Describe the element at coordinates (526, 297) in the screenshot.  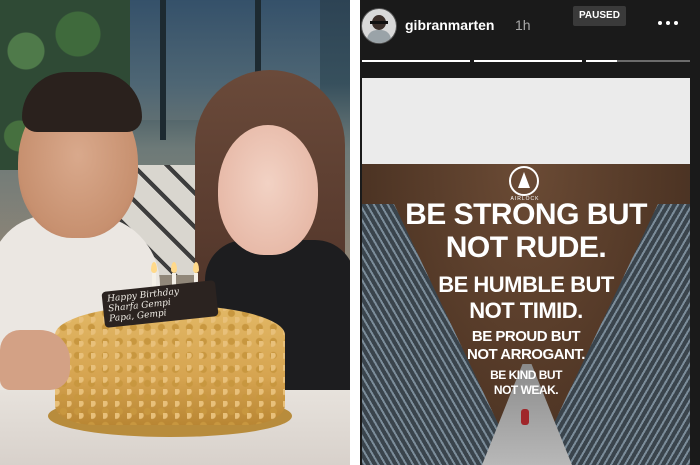
I see `quote-line-2: BE HUMBLE BUT NOT TIMID.` at that location.